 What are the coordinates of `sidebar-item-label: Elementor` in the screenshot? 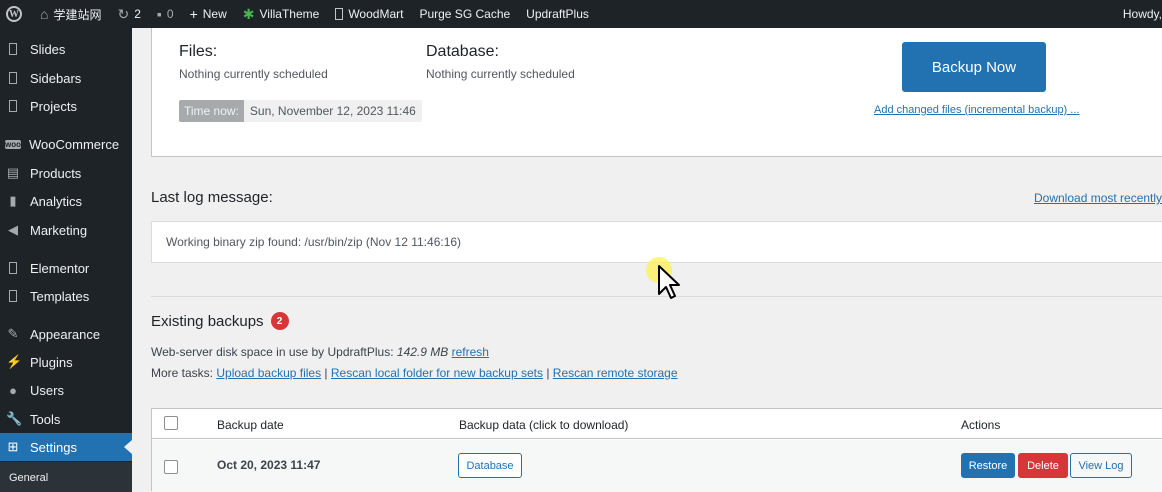 It's located at (60, 268).